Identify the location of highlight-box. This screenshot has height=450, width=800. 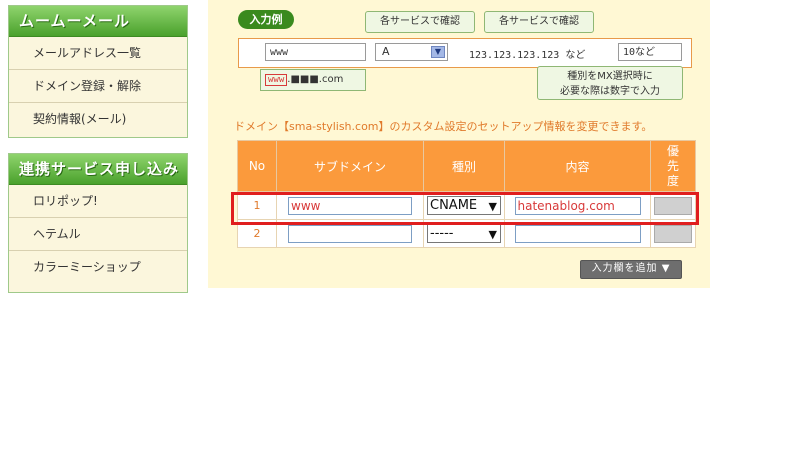
(465, 208).